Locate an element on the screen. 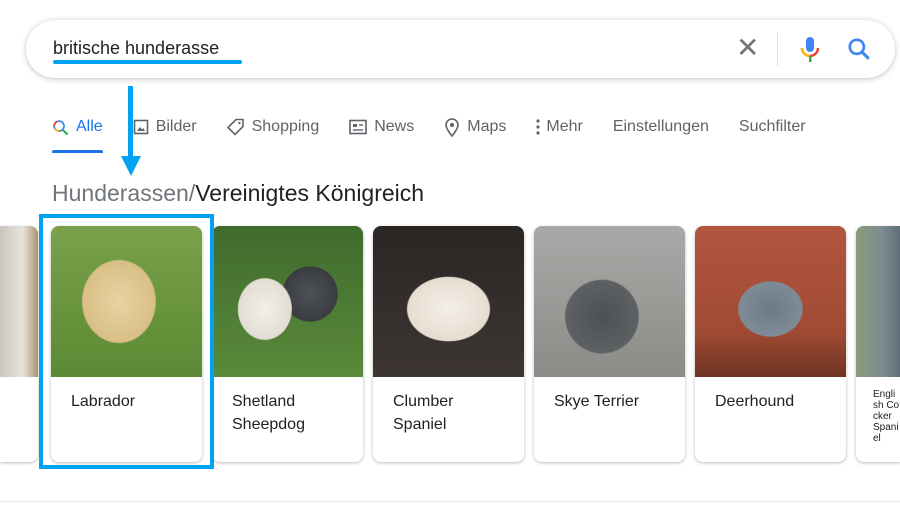 This screenshot has height=524, width=900. tab-maps: Maps is located at coordinates (475, 127).